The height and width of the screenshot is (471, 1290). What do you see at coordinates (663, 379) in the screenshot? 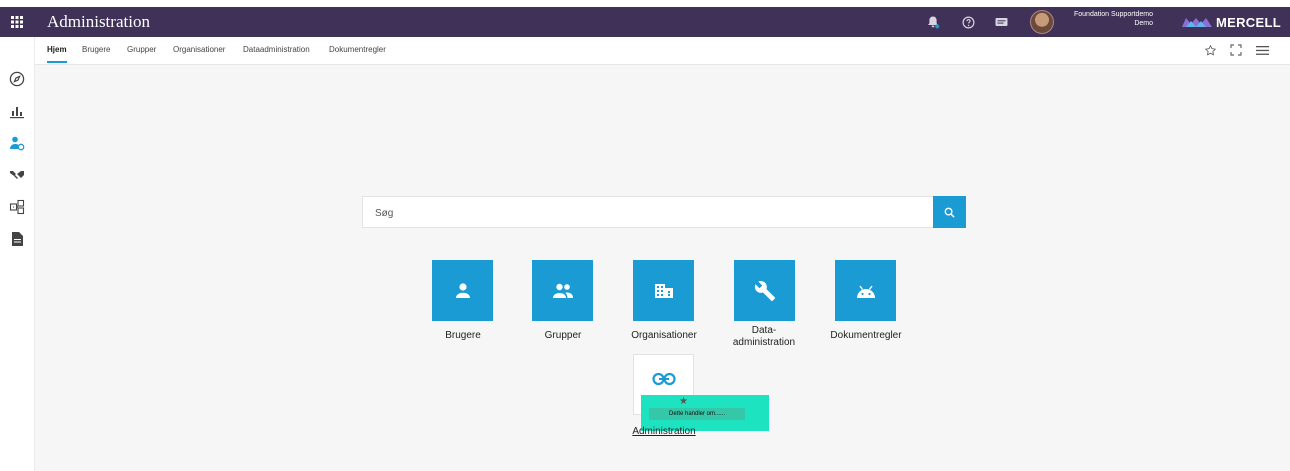
I see `link-icon` at bounding box center [663, 379].